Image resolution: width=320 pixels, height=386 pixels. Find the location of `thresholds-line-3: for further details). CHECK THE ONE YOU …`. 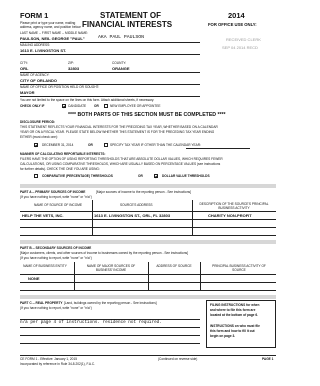

thresholds-line-3: for further details). CHECK THE ONE YOU … is located at coordinates (60, 169).